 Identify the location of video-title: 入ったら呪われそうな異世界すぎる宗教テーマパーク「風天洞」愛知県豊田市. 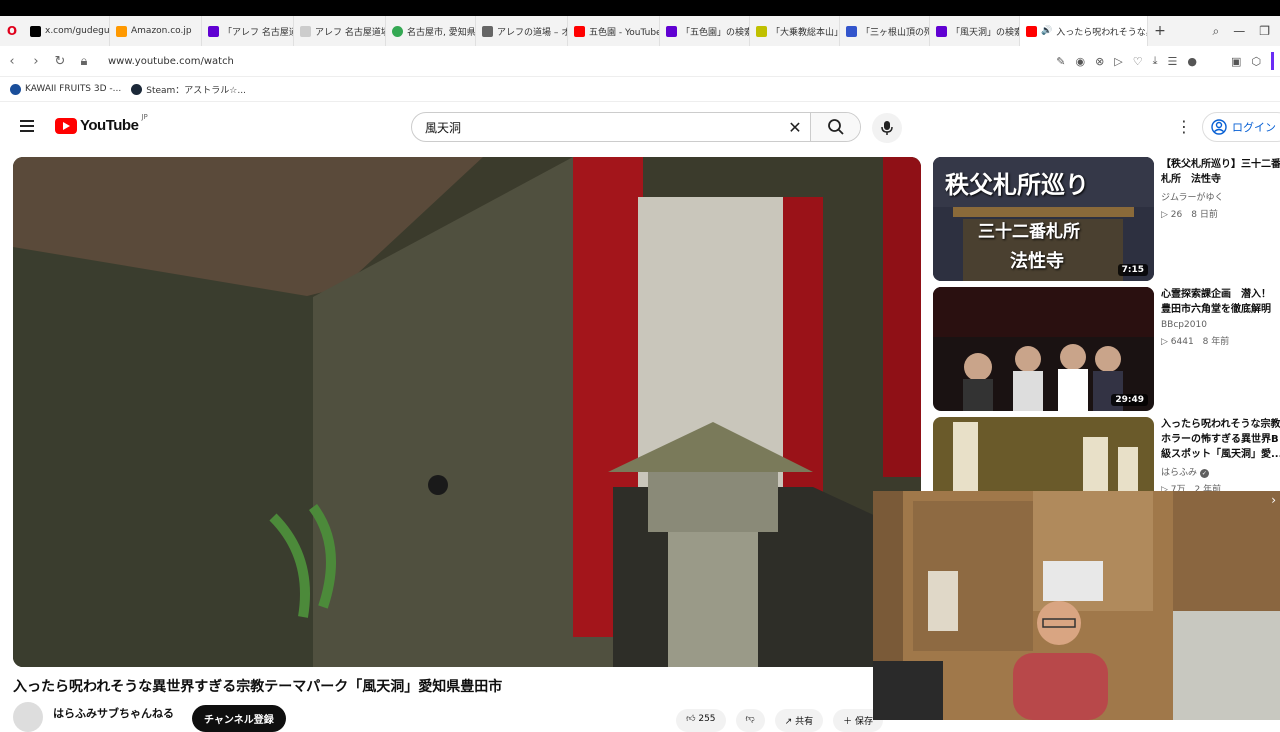
(257, 686).